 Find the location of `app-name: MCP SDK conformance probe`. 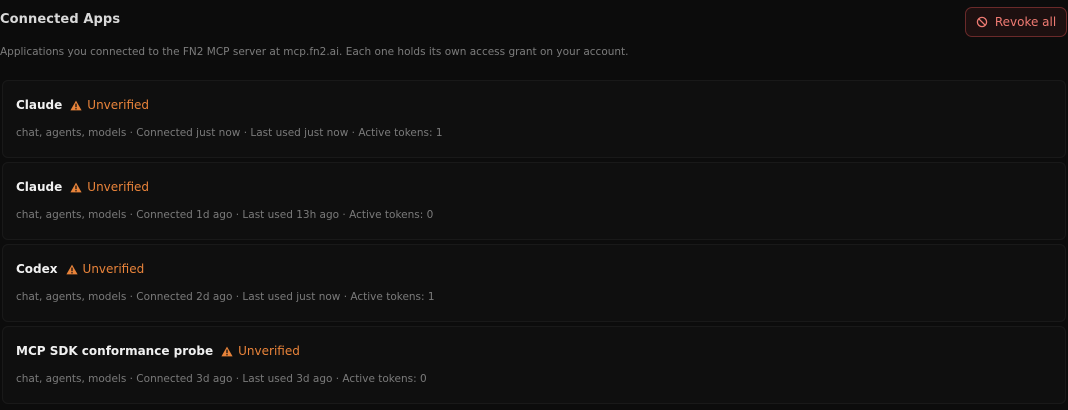

app-name: MCP SDK conformance probe is located at coordinates (115, 351).